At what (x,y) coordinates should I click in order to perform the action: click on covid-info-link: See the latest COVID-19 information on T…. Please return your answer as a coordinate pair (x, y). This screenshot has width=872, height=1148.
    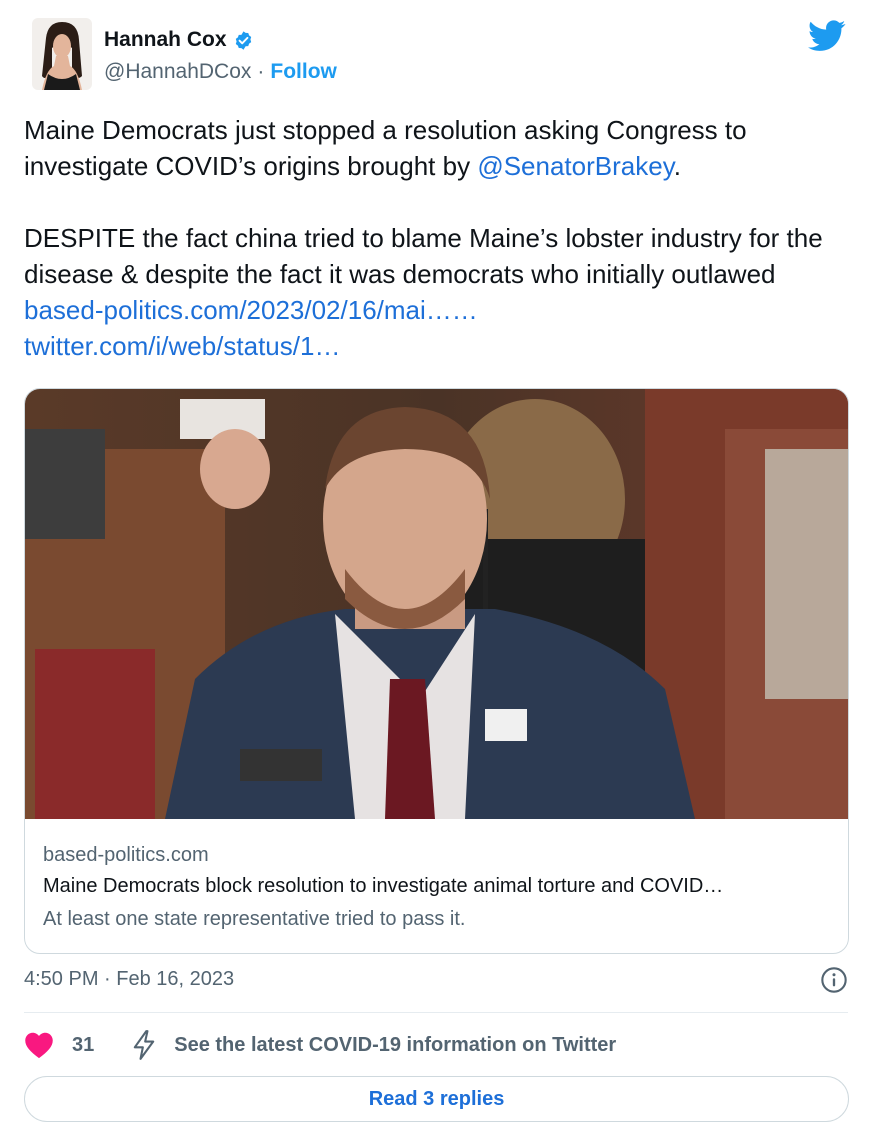
    Looking at the image, I should click on (373, 1045).